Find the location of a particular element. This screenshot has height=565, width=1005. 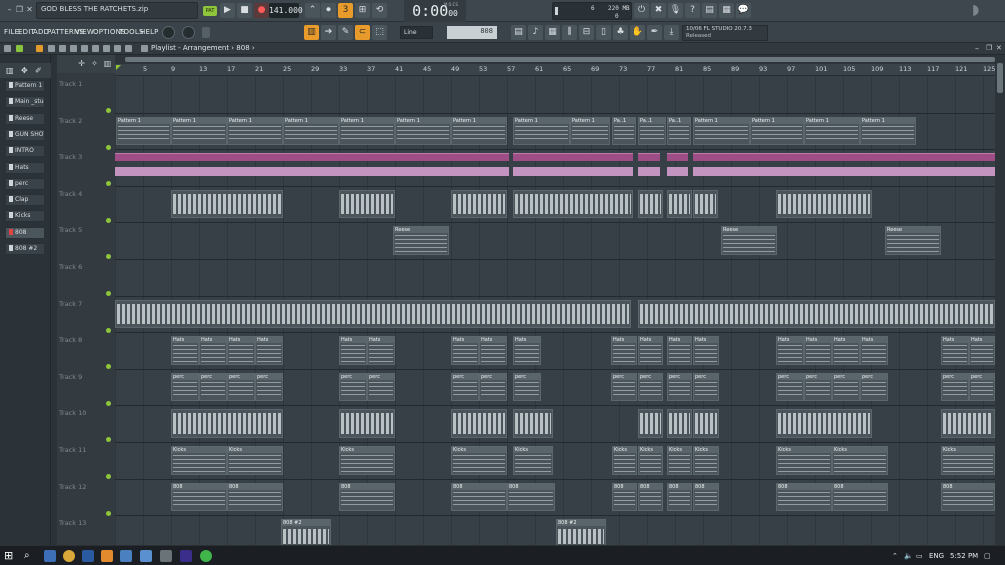

pencil-icon: ✎ is located at coordinates (345, 32).